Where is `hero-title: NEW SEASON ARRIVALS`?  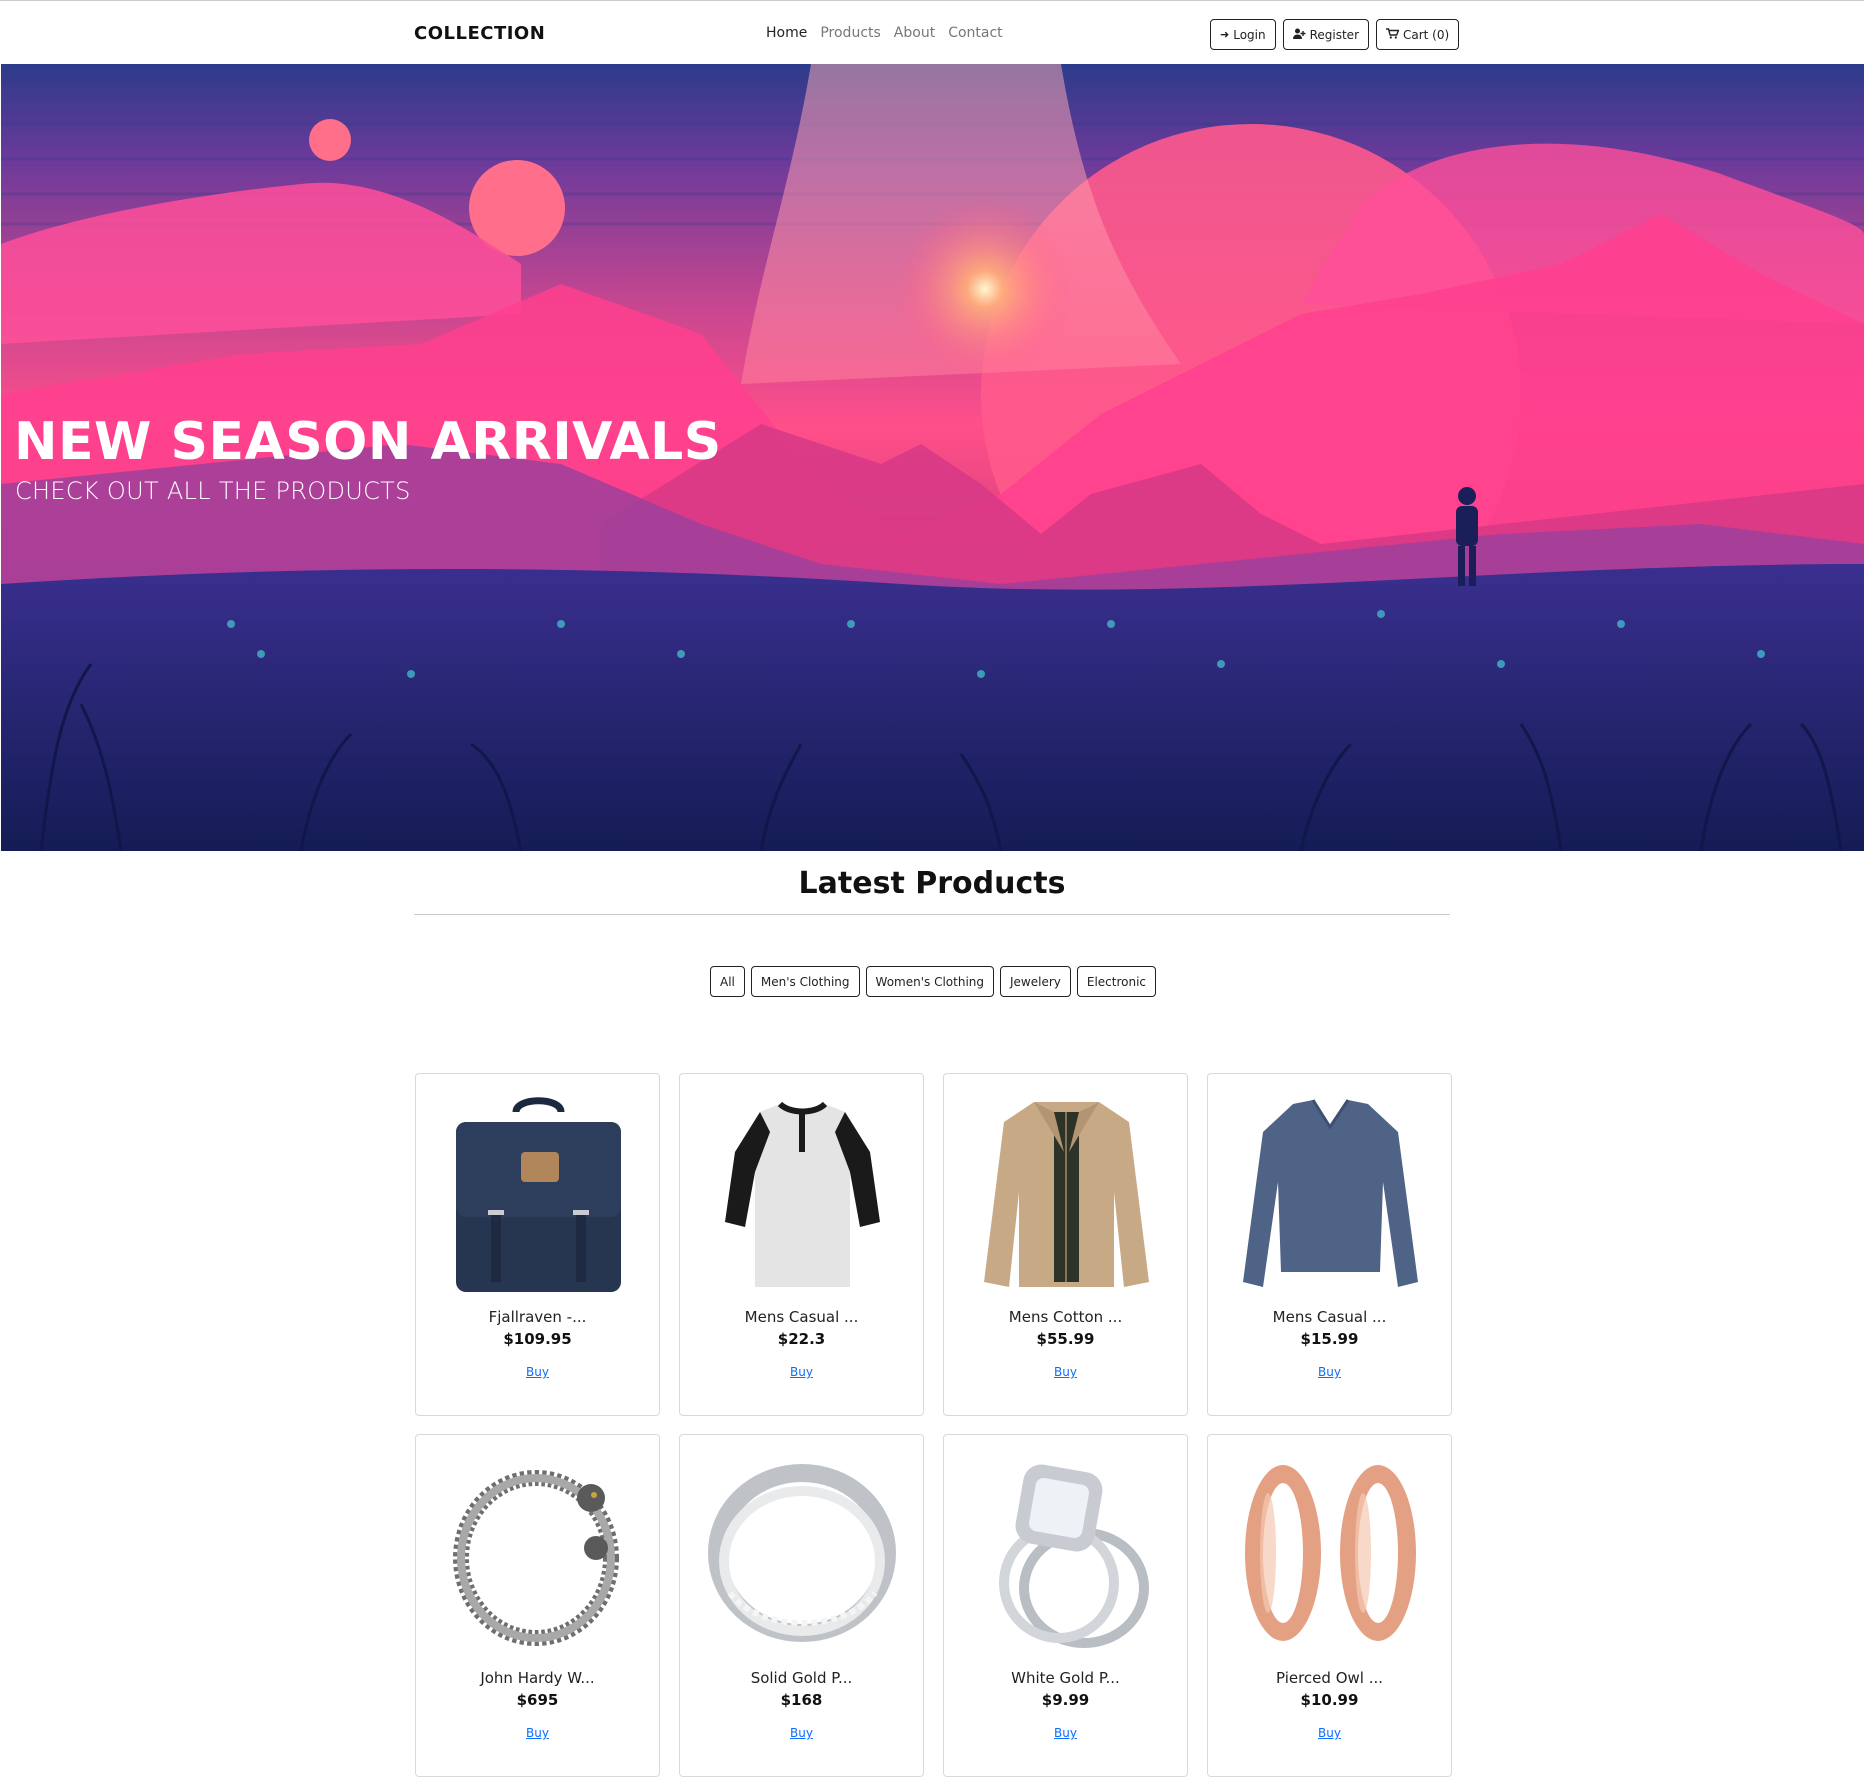 hero-title: NEW SEASON ARRIVALS is located at coordinates (368, 442).